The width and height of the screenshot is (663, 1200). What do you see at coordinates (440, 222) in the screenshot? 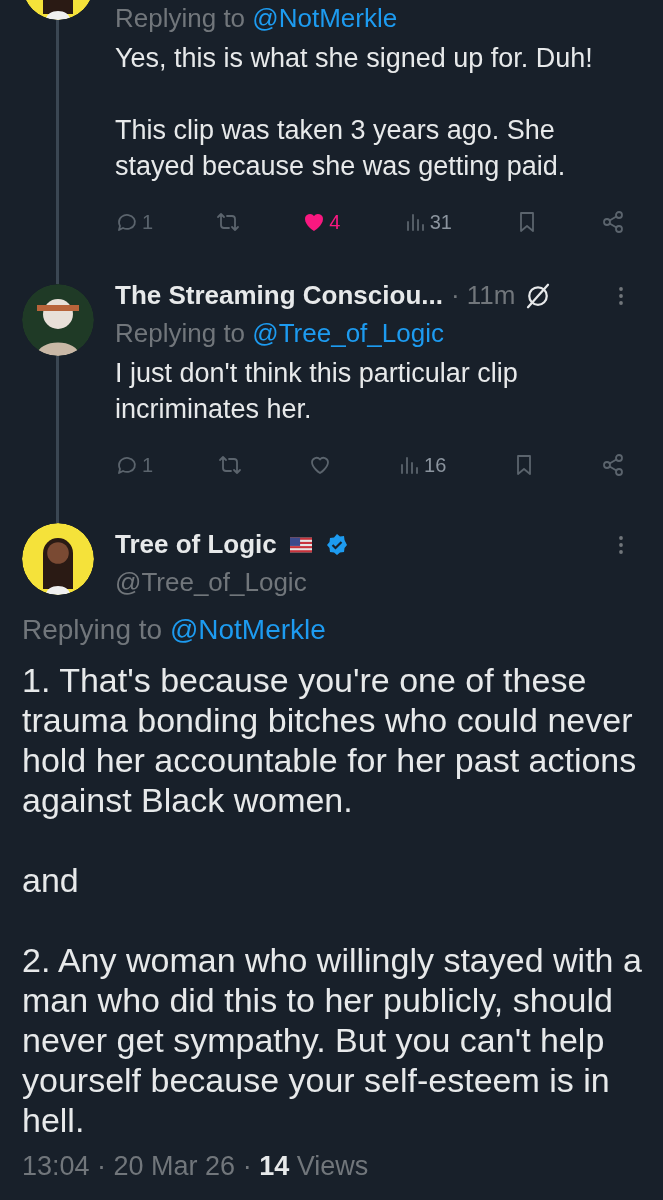
I see `views-count: 31` at bounding box center [440, 222].